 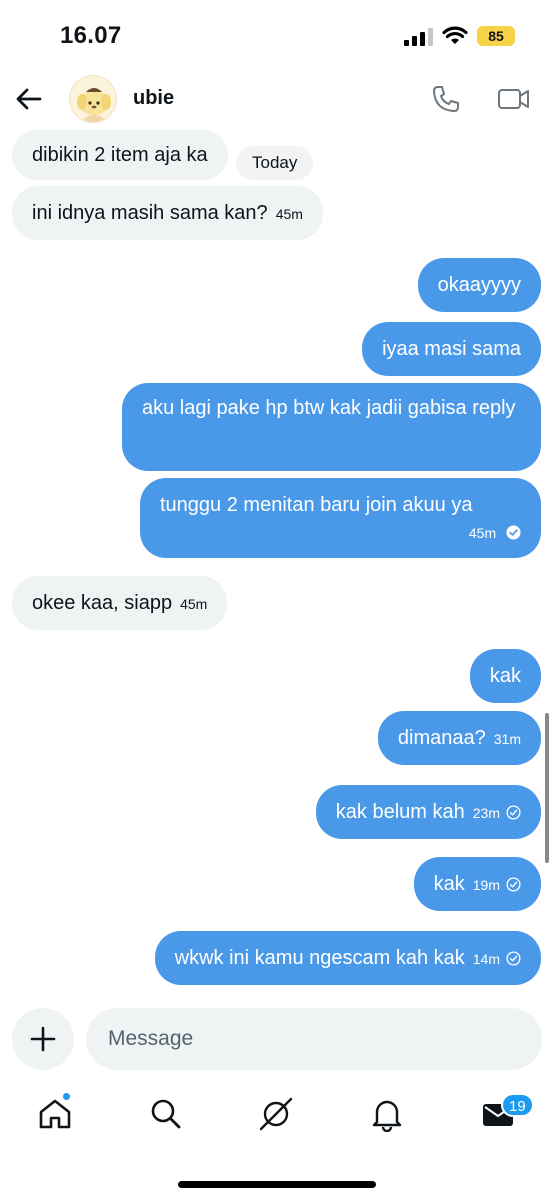 What do you see at coordinates (66, 1096) in the screenshot?
I see `home-unread-dot` at bounding box center [66, 1096].